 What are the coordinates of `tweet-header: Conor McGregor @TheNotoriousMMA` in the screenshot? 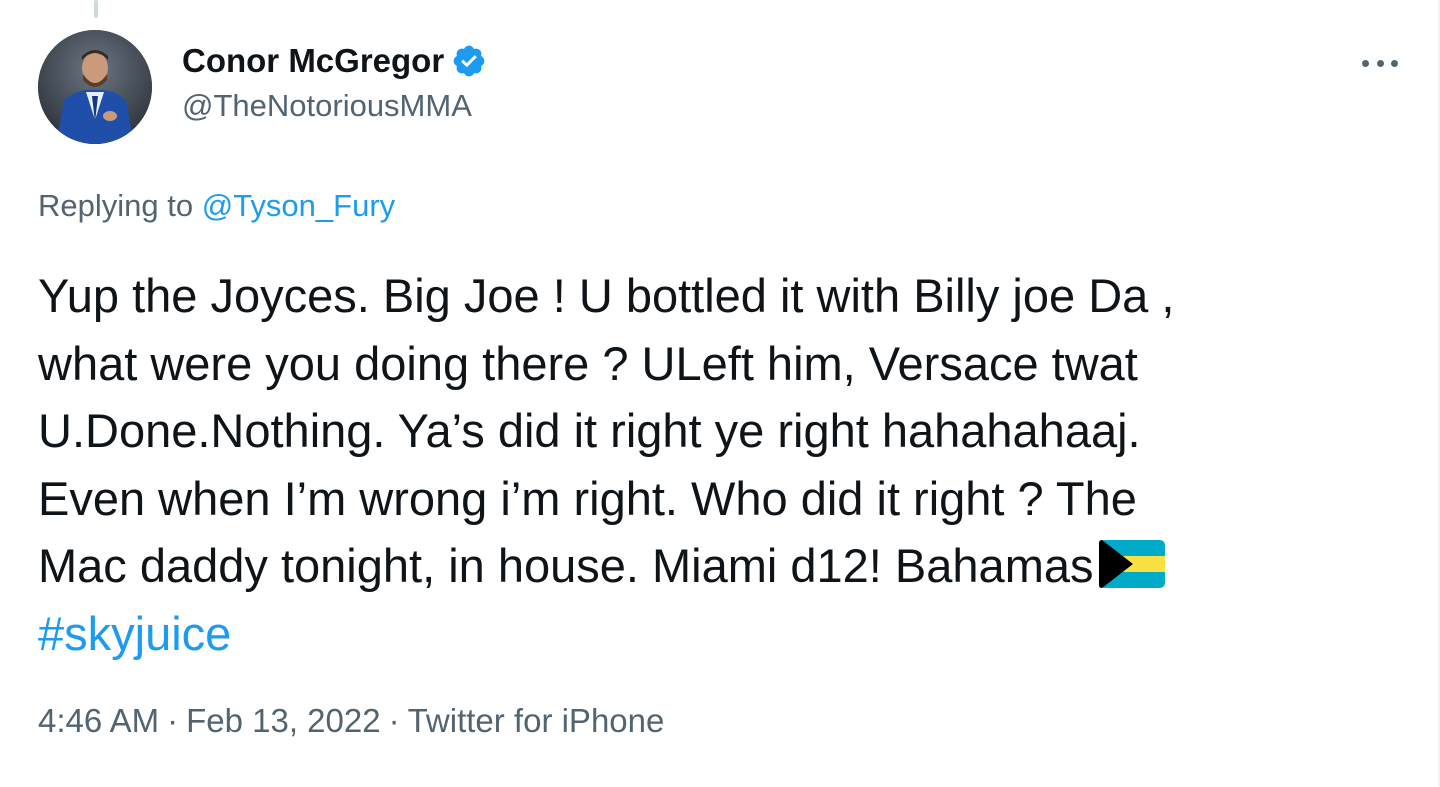 It's located at (723, 87).